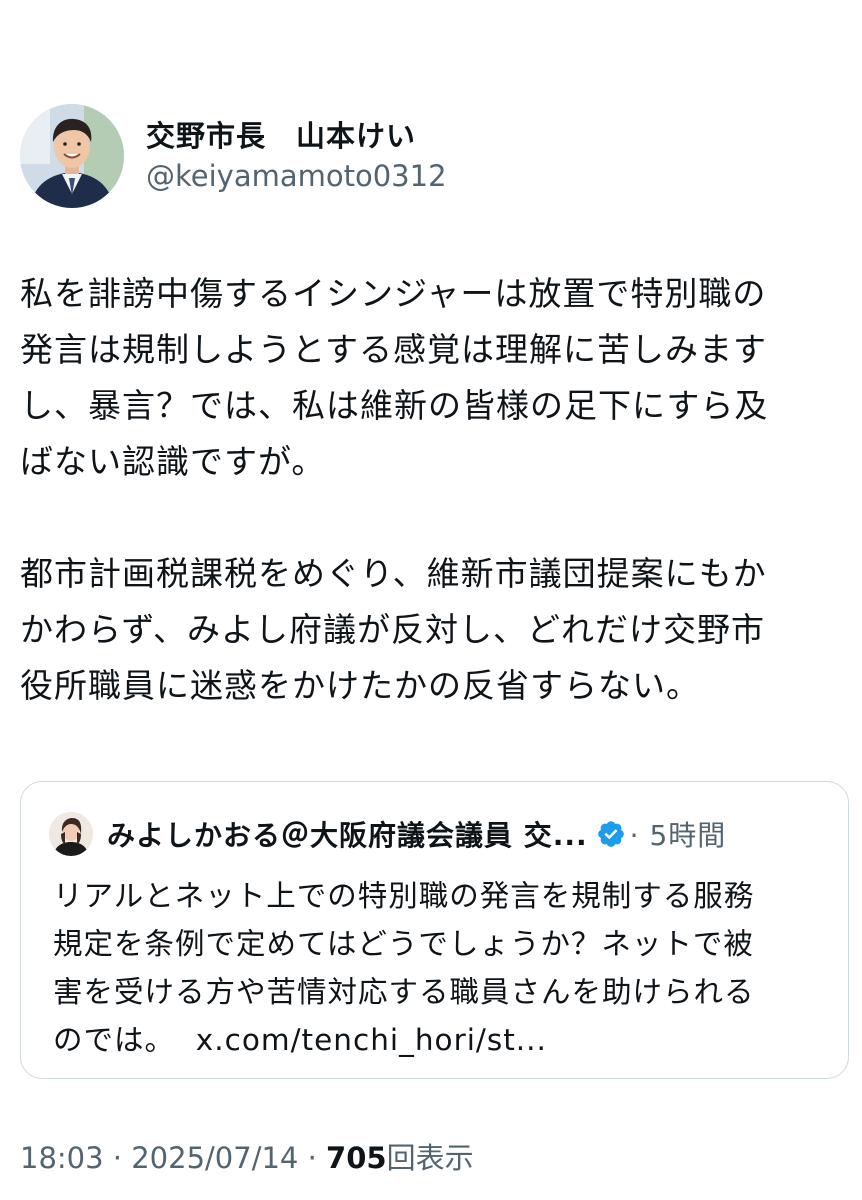 This screenshot has height=1200, width=862. I want to click on views-label: 回表示, so click(430, 1158).